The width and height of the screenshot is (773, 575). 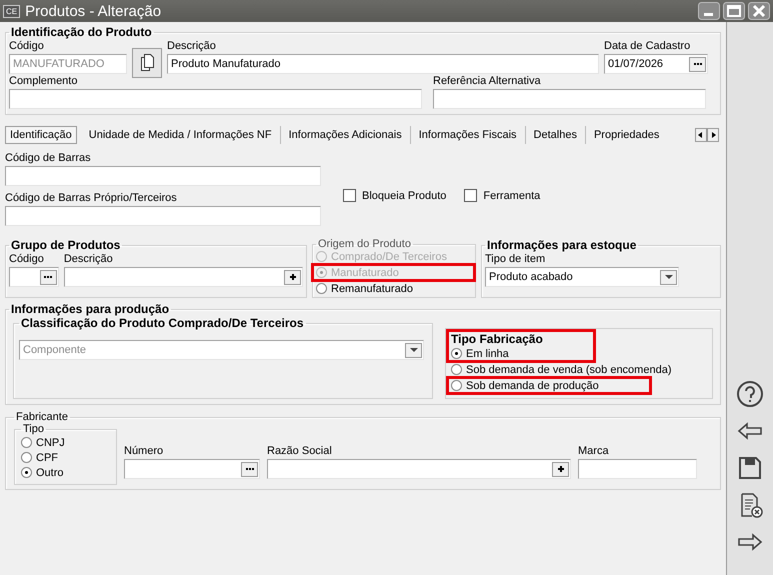 What do you see at coordinates (65, 457) in the screenshot?
I see `radio-option: CPF` at bounding box center [65, 457].